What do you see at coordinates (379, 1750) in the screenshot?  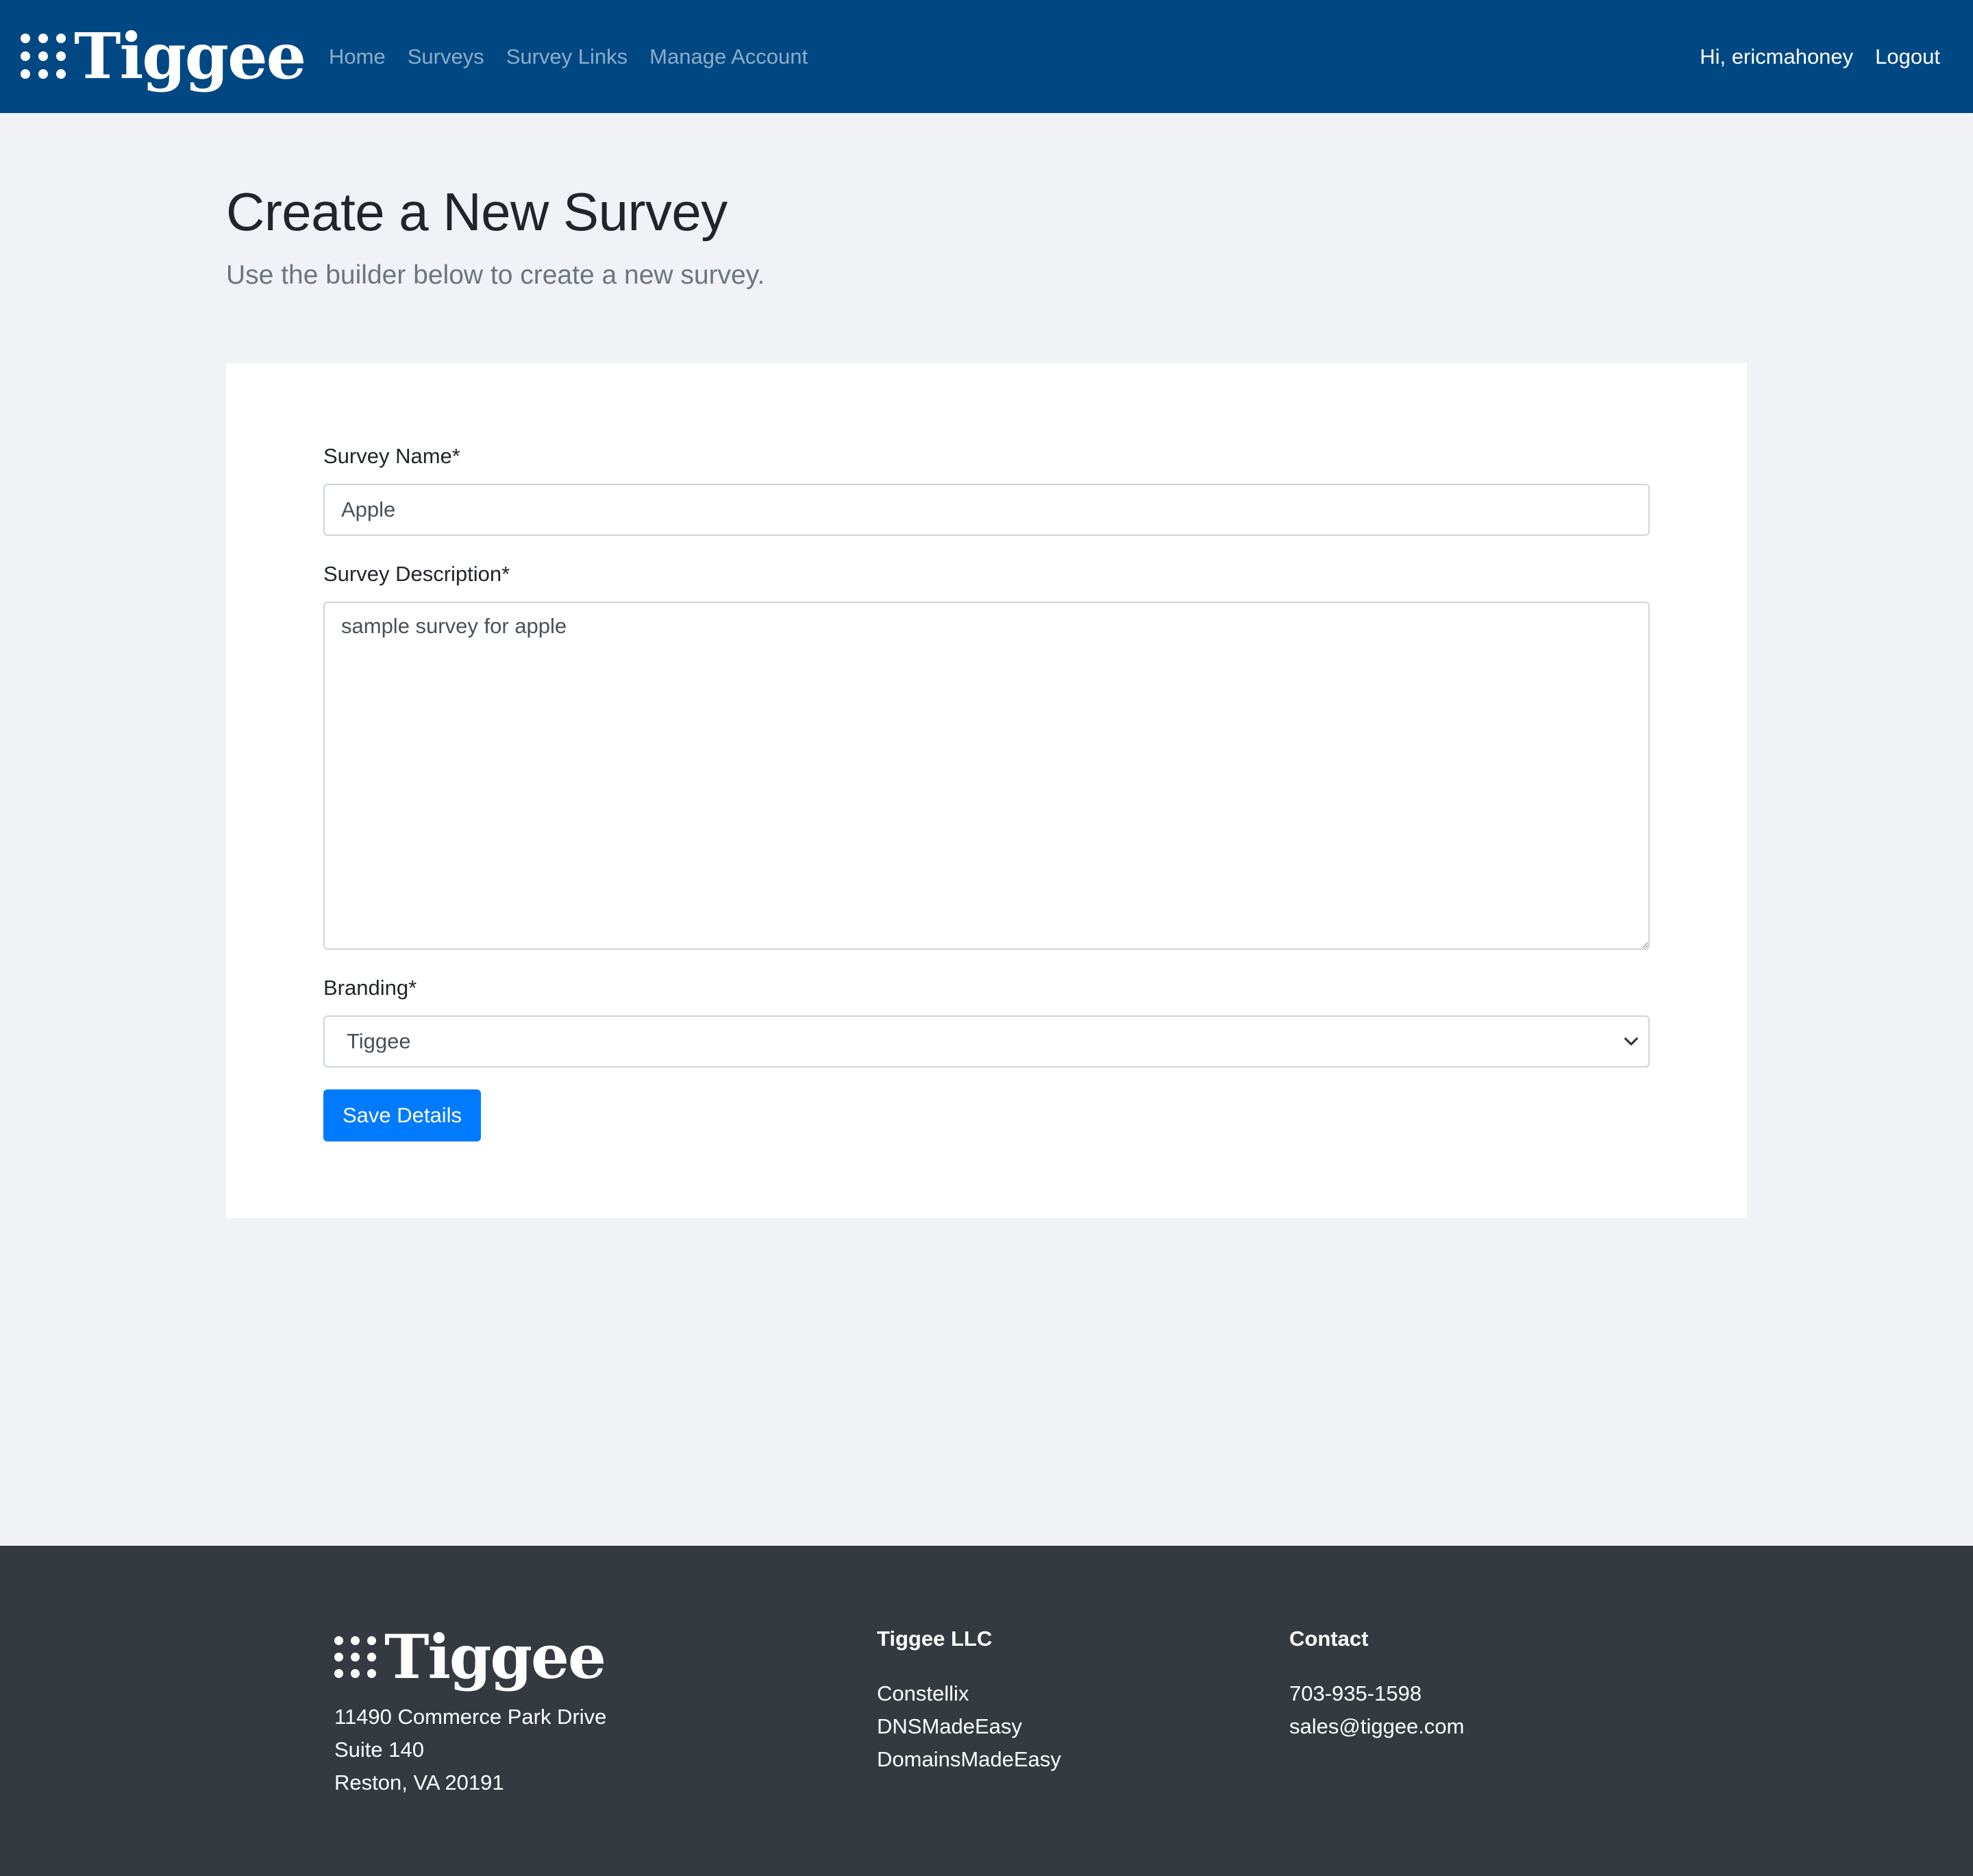 I see `address-line-2: Suite 140` at bounding box center [379, 1750].